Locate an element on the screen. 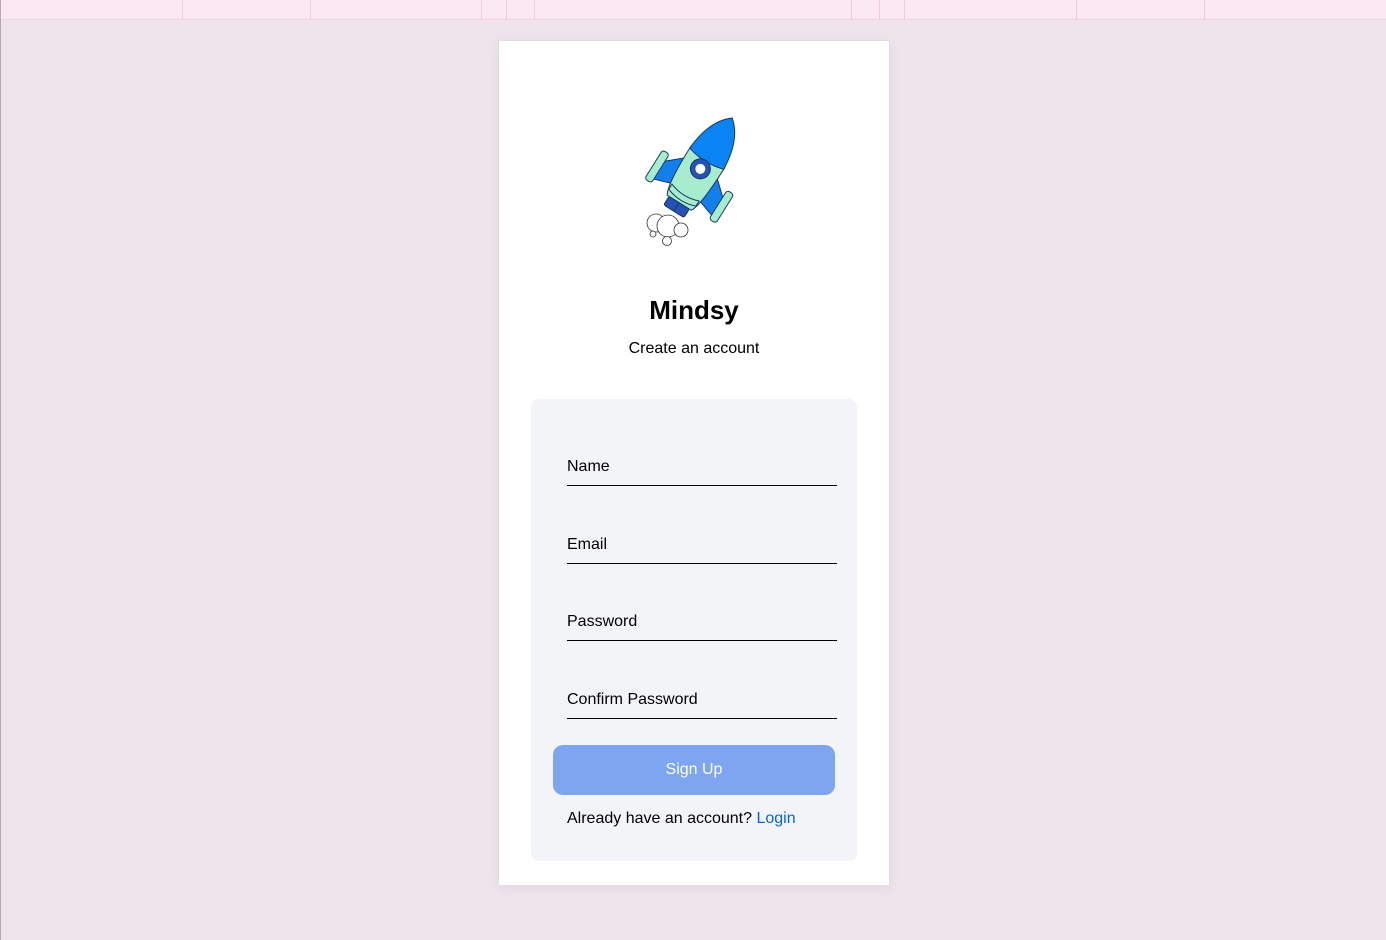 This screenshot has height=940, width=1386. name-input is located at coordinates (702, 467).